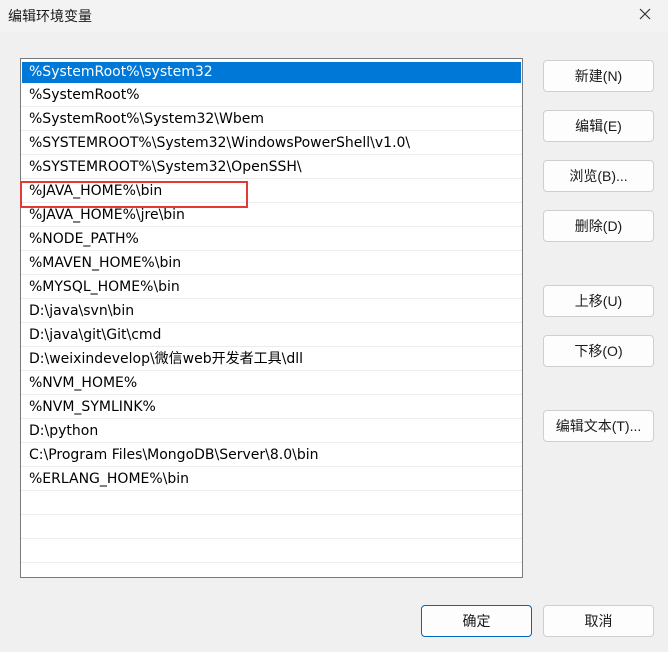 The width and height of the screenshot is (668, 652). What do you see at coordinates (271, 359) in the screenshot?
I see `path-list-item: D:\weixindevelop\微信web开发者工具\dll` at bounding box center [271, 359].